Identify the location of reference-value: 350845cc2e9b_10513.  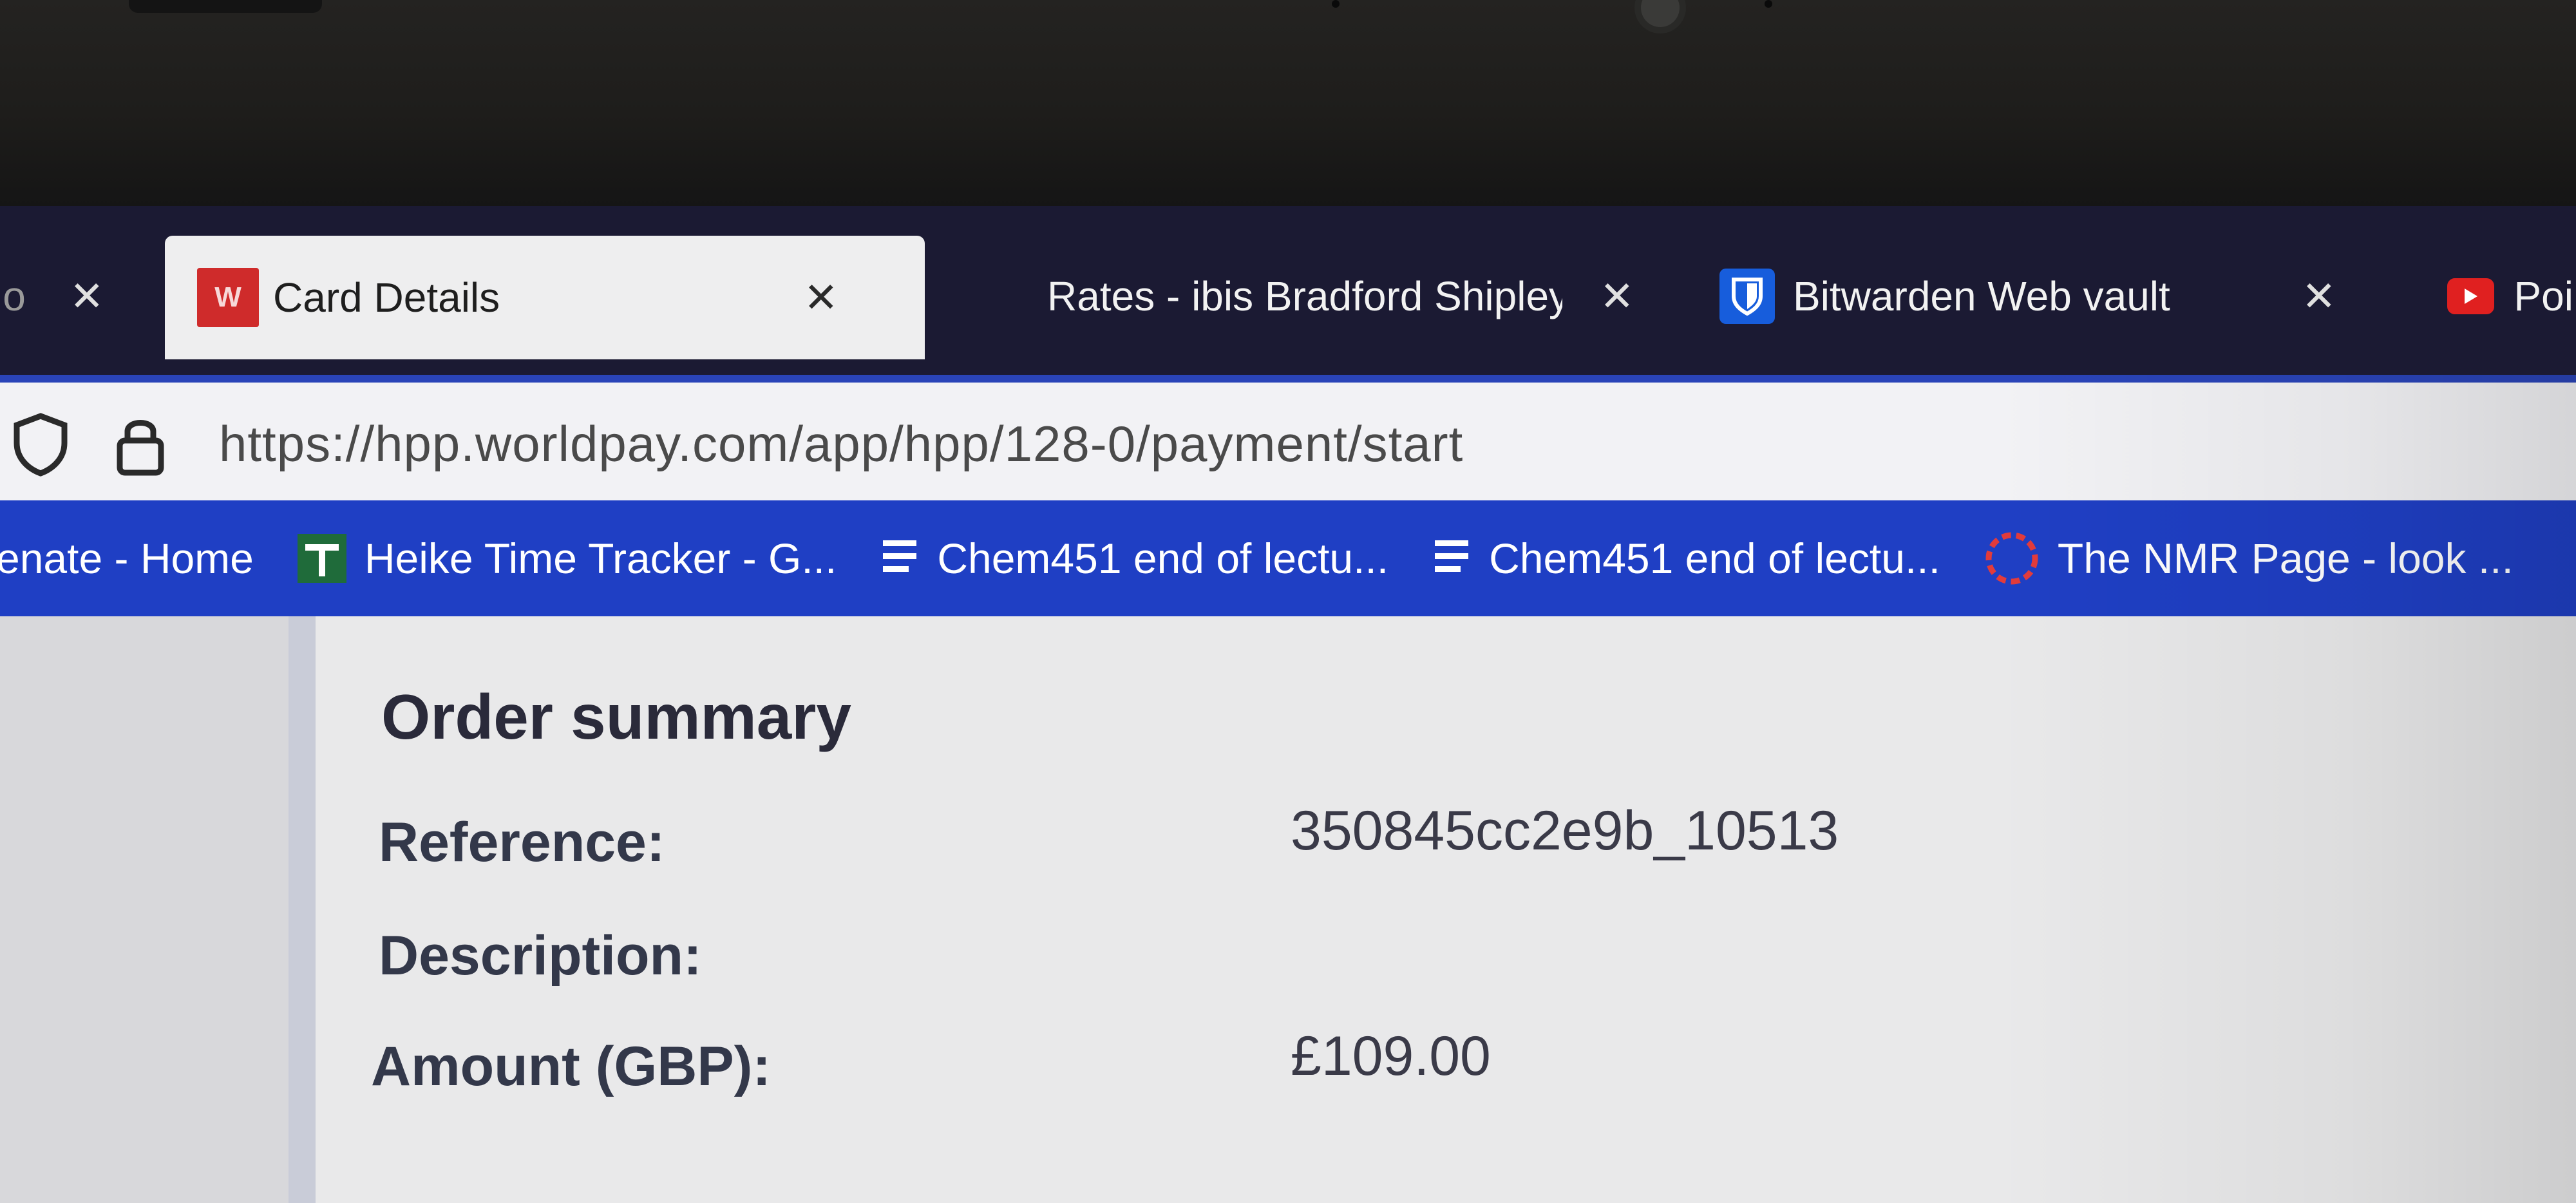
(1565, 831).